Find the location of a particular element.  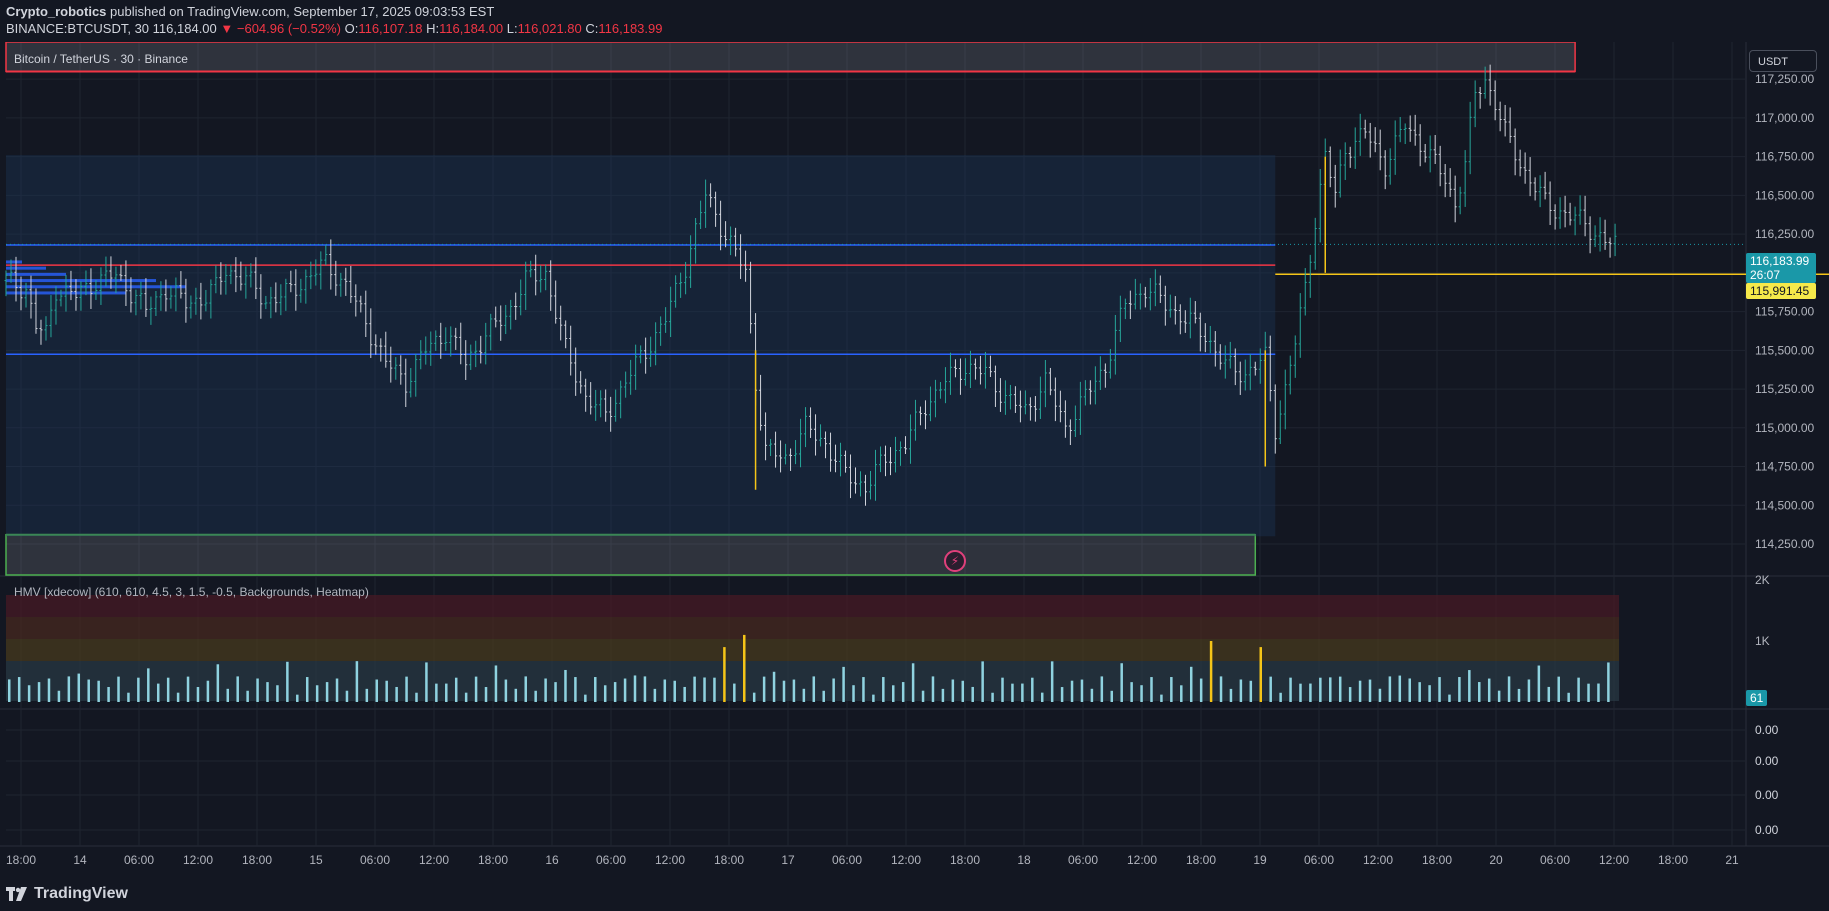

high-label: H: is located at coordinates (433, 28).